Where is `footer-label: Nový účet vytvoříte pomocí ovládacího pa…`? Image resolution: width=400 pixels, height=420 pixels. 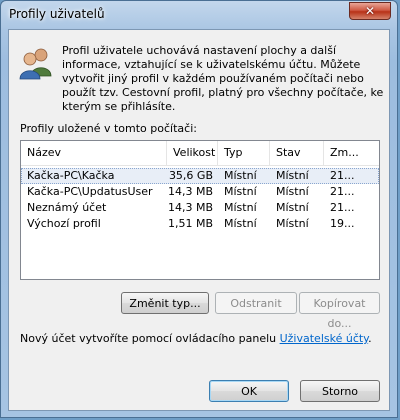
footer-label: Nový účet vytvoříte pomocí ovládacího pa… is located at coordinates (150, 338).